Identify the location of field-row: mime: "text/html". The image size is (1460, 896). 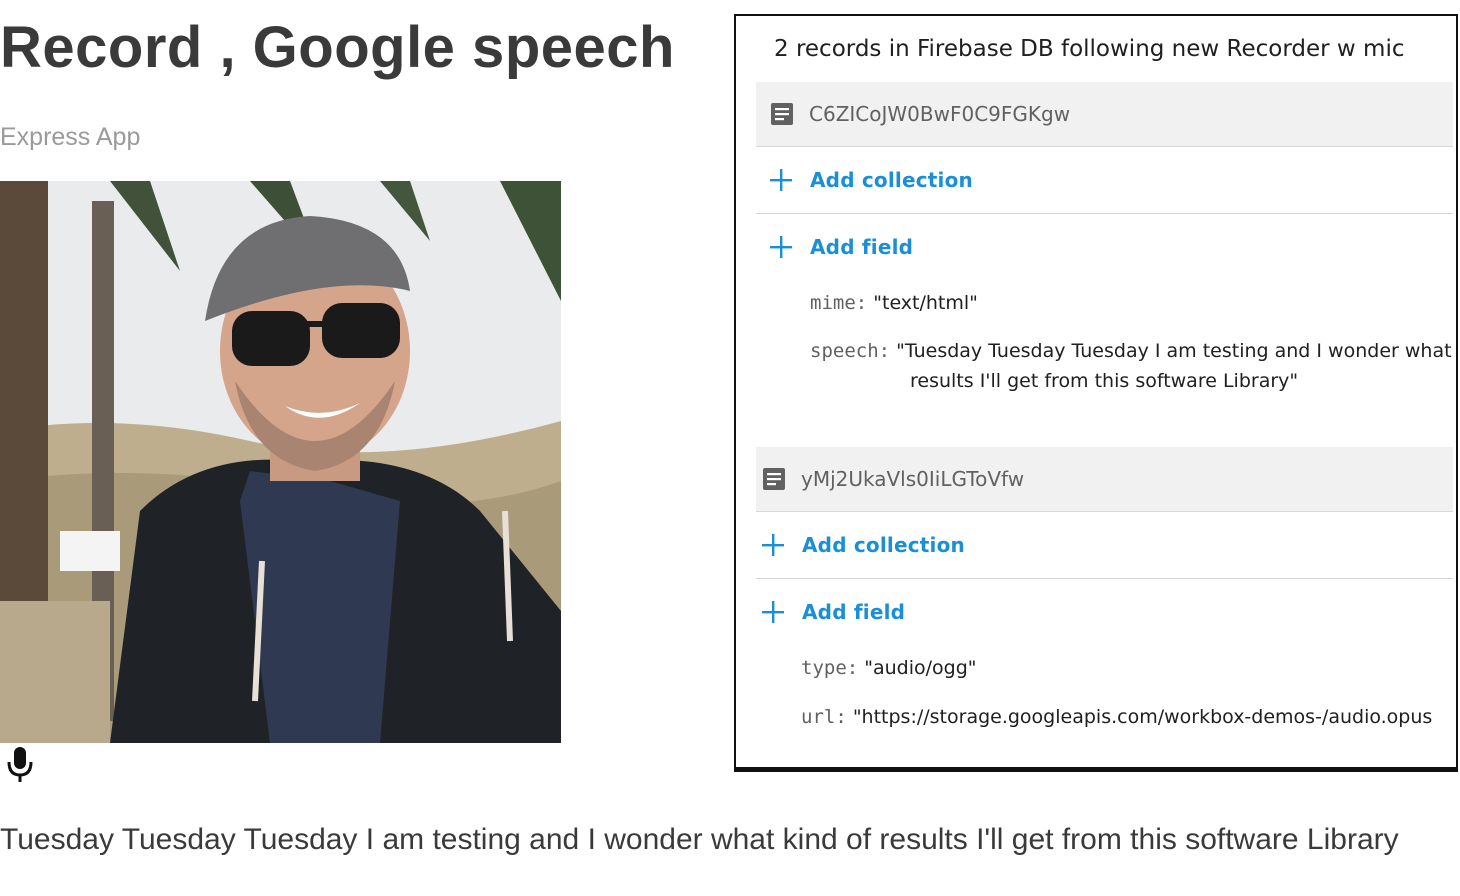
(894, 303).